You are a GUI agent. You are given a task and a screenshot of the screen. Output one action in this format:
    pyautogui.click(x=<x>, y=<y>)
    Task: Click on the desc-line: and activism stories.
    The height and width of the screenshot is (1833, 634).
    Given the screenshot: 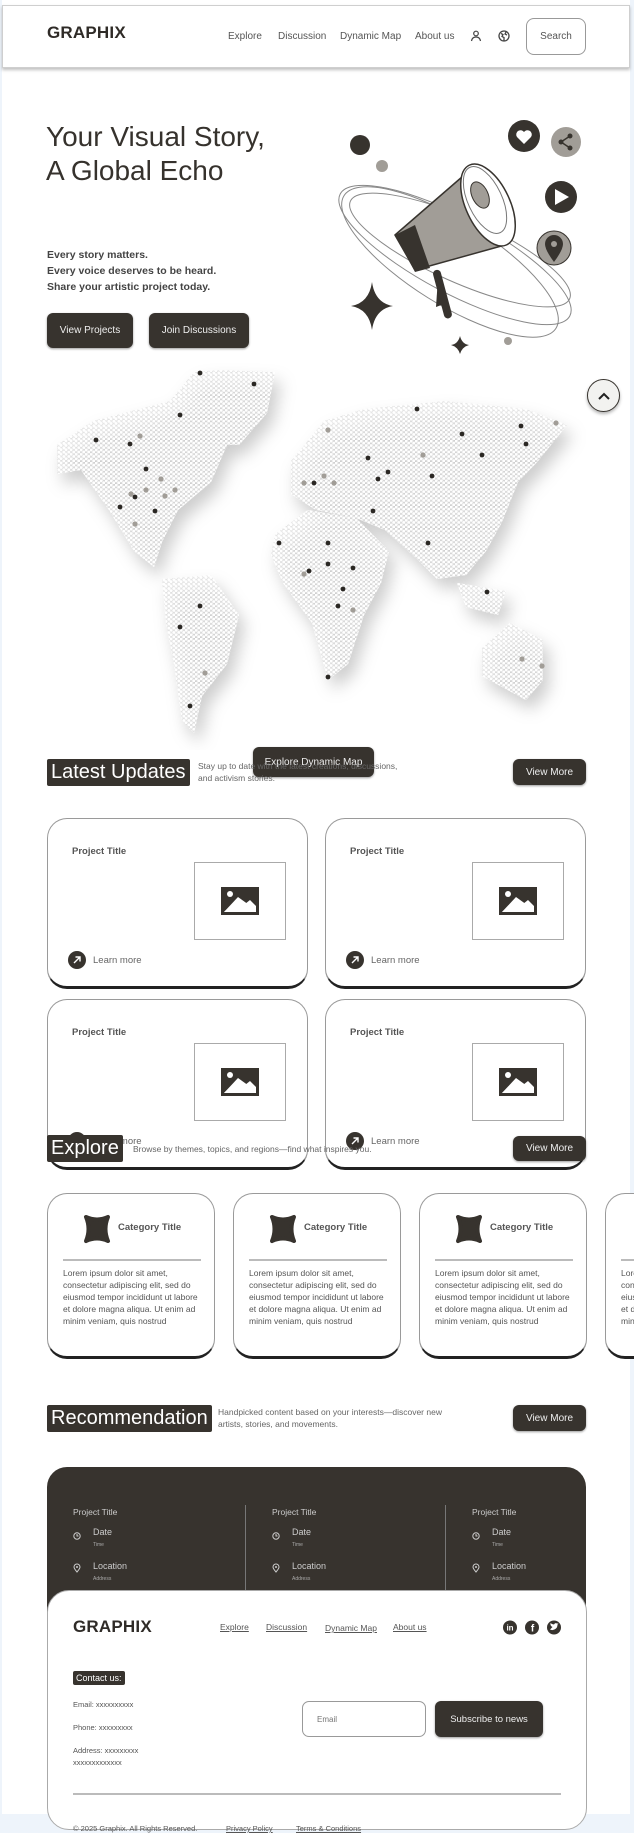 What is the action you would take?
    pyautogui.click(x=236, y=778)
    